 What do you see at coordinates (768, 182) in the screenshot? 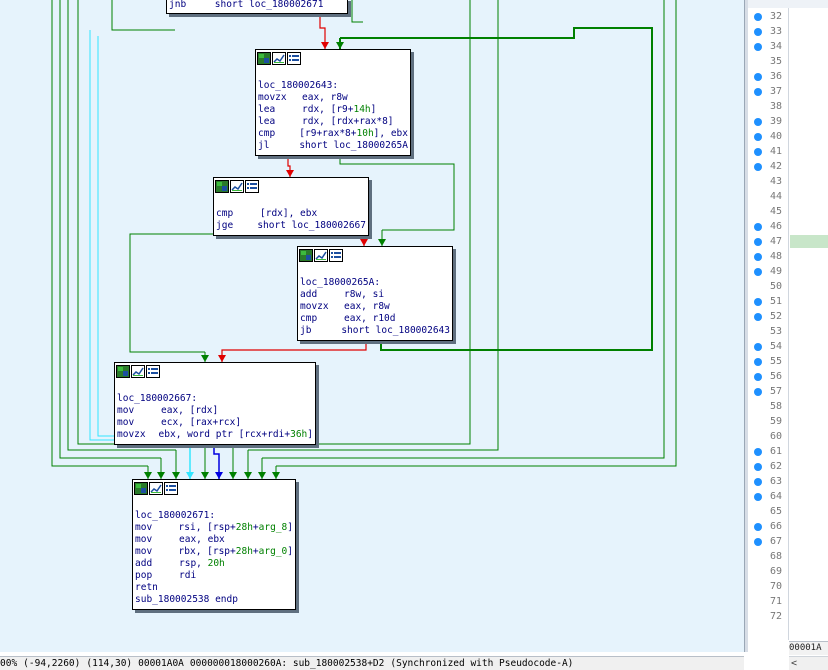
I see `gutter-line: 43` at bounding box center [768, 182].